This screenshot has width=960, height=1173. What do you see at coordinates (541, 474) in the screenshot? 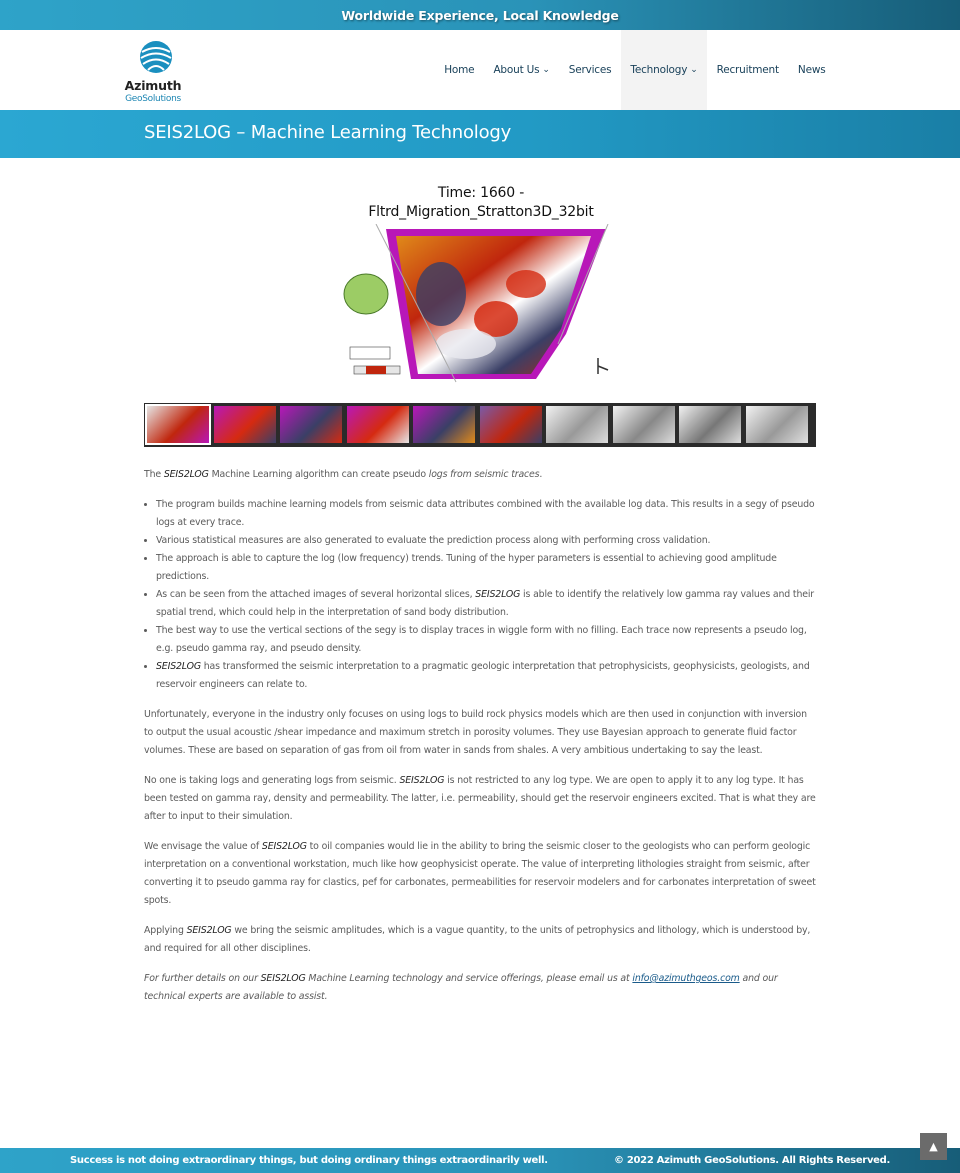
I see `intro-text: .` at bounding box center [541, 474].